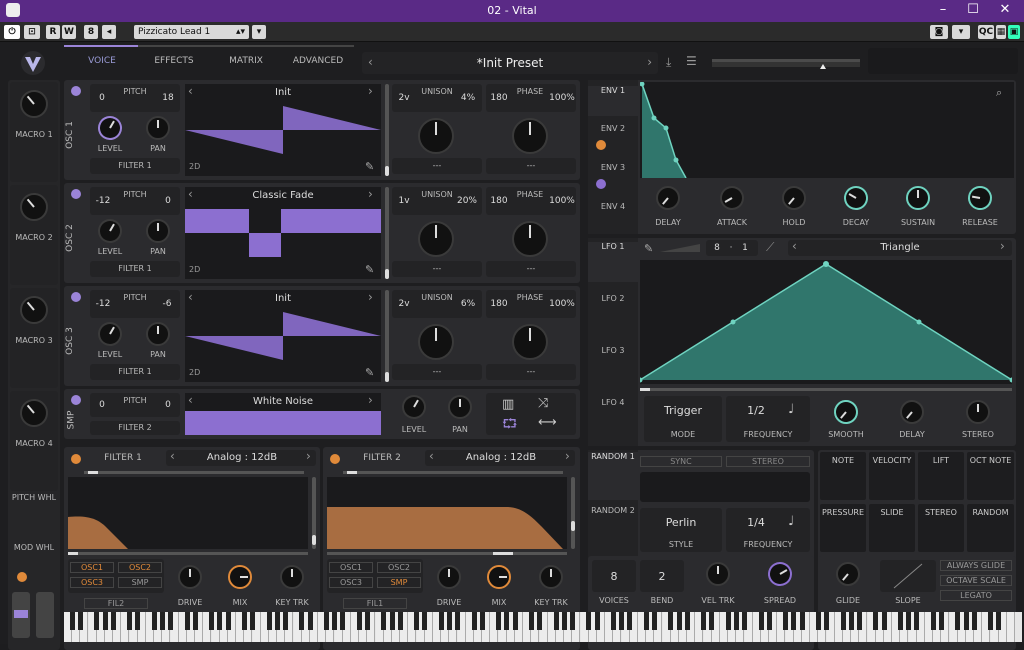  I want to click on compare-icon: 8, so click(91, 32).